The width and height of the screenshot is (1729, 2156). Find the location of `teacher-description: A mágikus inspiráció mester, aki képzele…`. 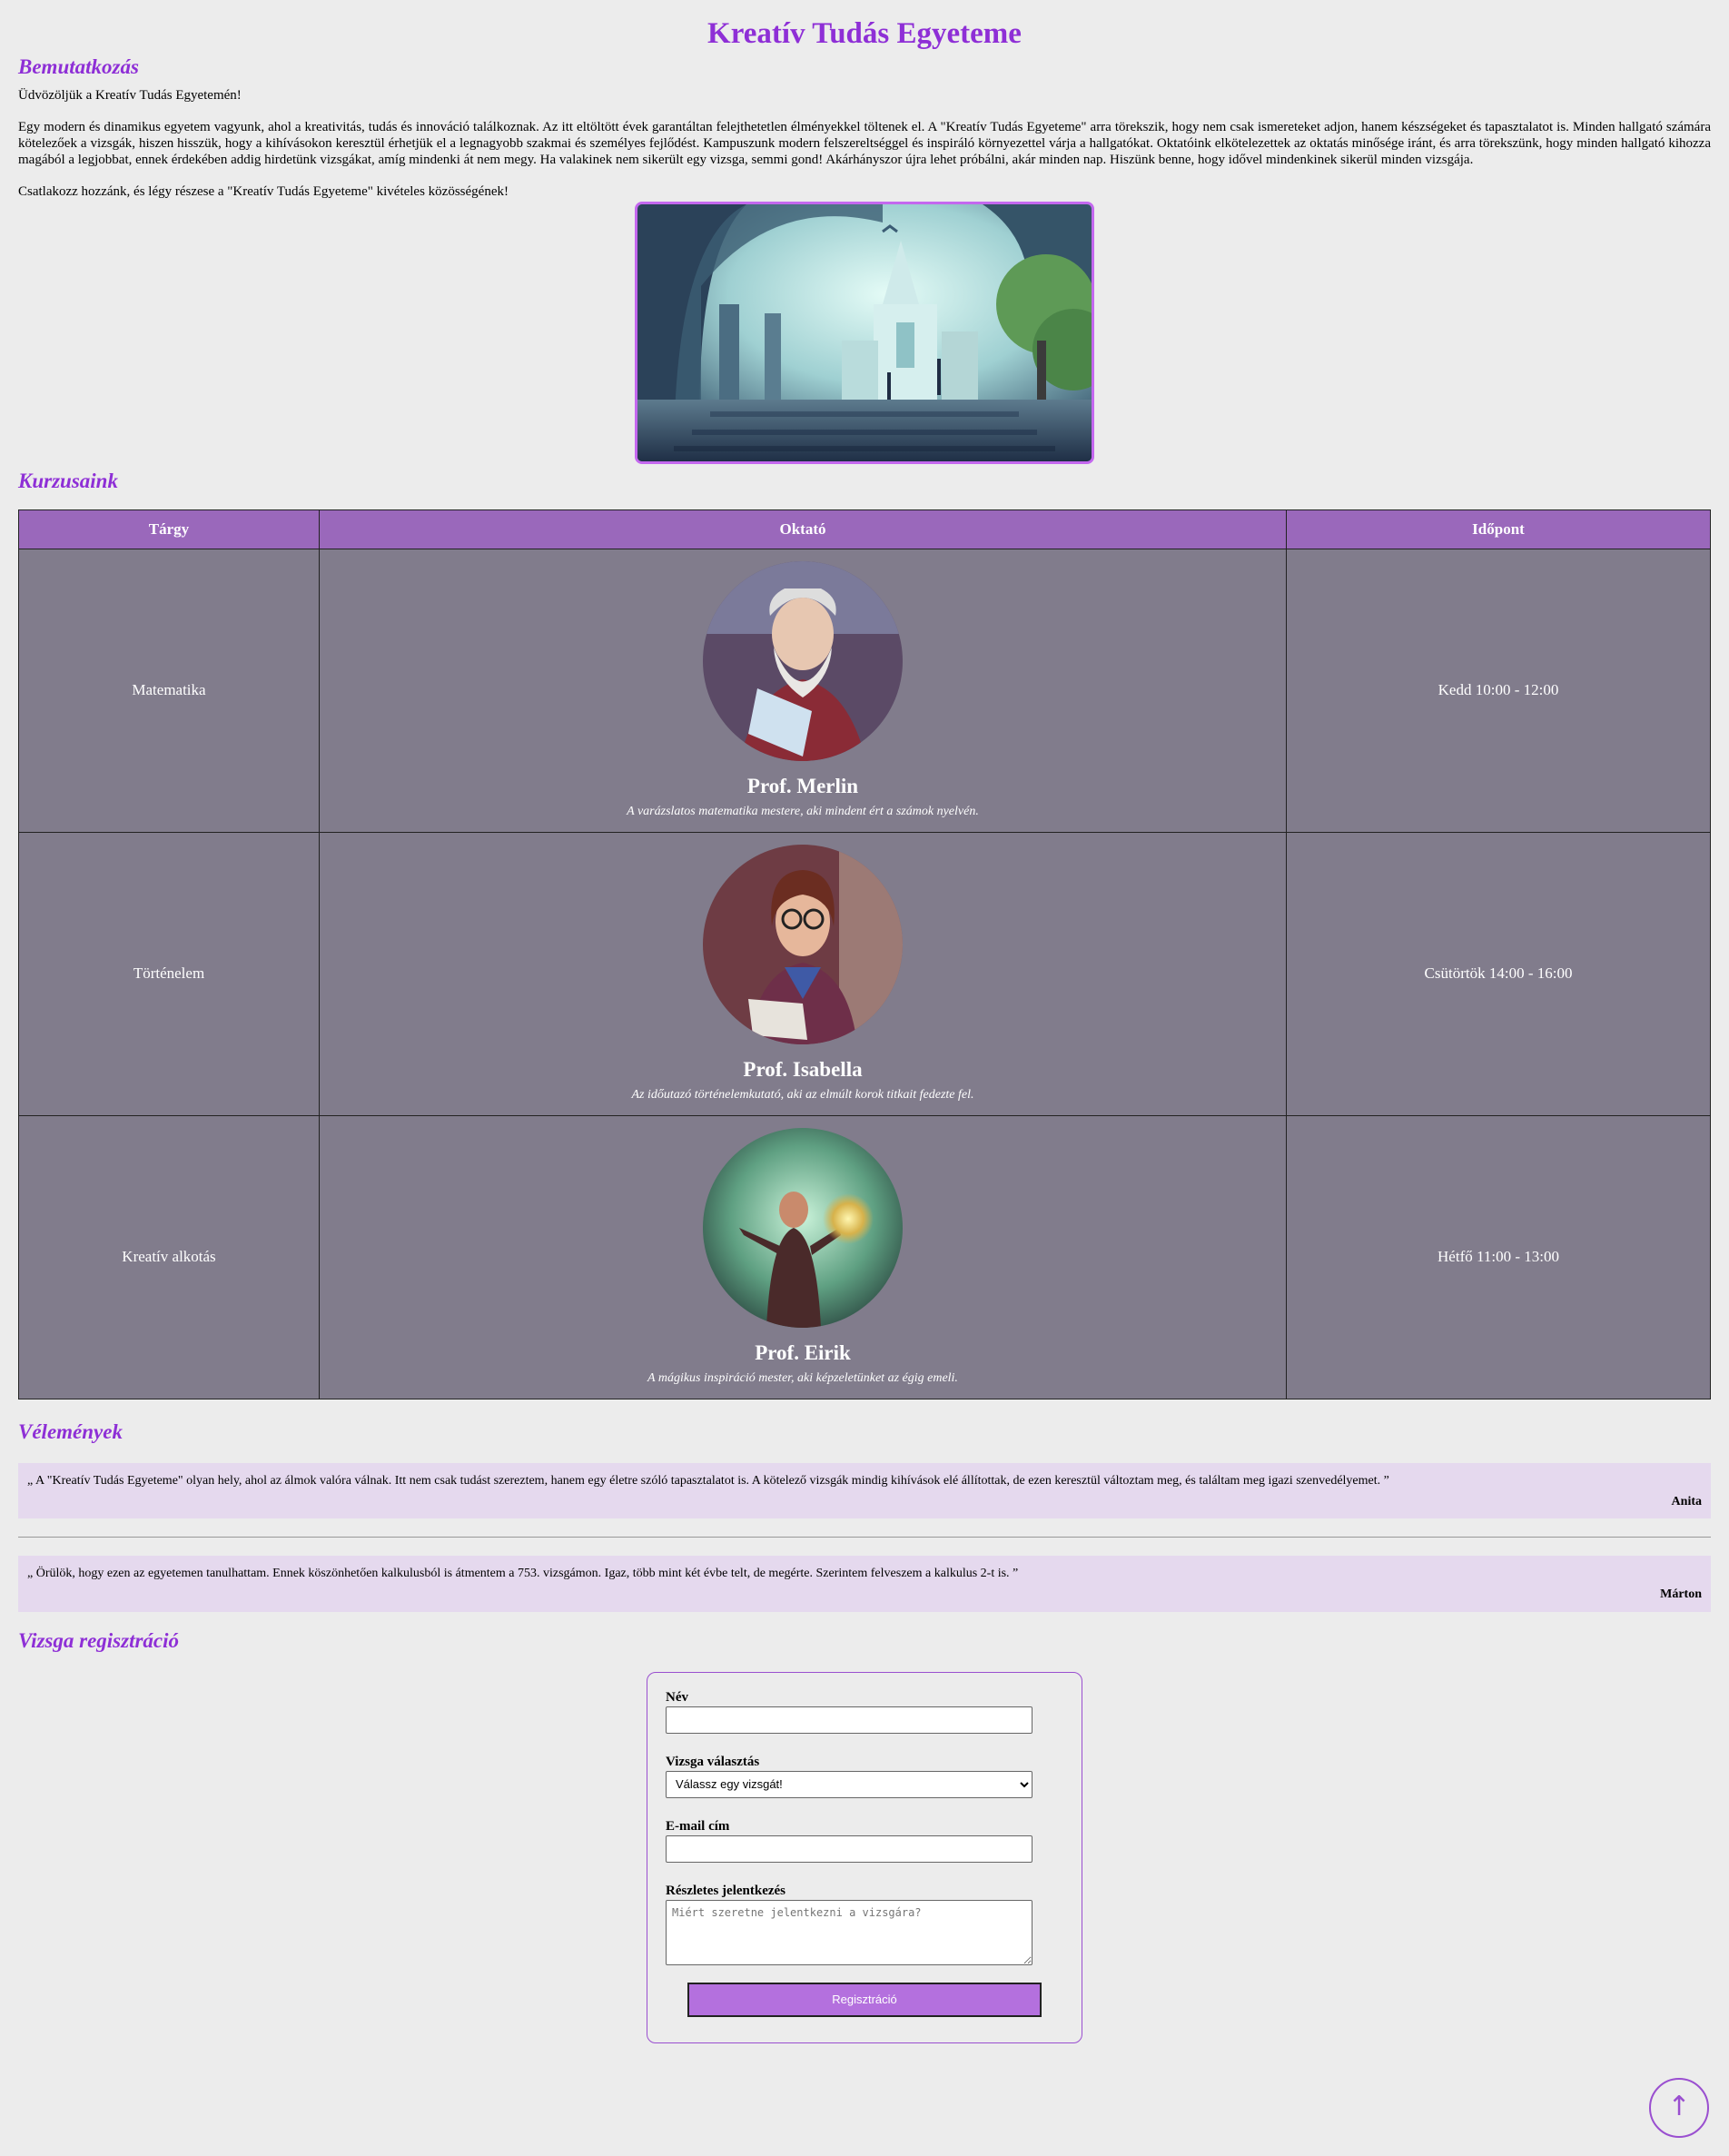

teacher-description: A mágikus inspiráció mester, aki képzele… is located at coordinates (802, 1378).